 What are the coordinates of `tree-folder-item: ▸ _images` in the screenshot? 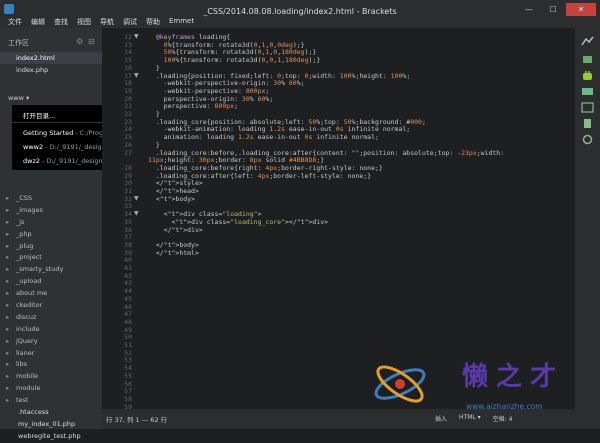 It's located at (51, 211).